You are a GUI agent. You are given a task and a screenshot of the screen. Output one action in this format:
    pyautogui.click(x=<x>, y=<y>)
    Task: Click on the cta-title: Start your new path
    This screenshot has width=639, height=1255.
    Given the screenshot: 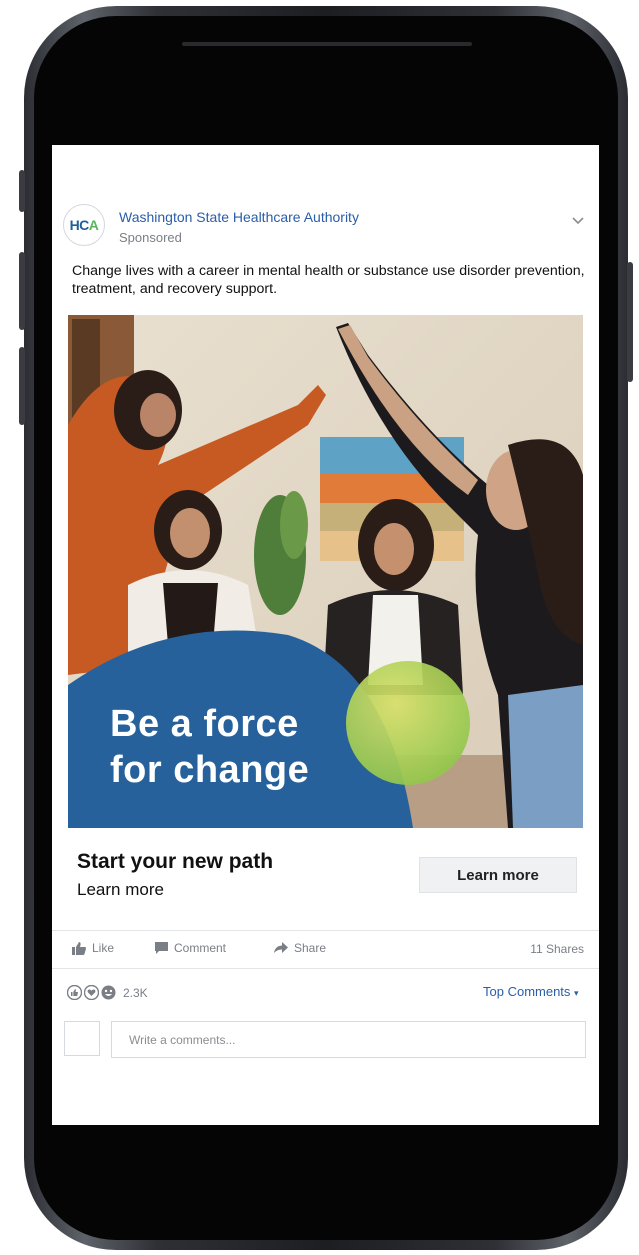 What is the action you would take?
    pyautogui.click(x=175, y=862)
    